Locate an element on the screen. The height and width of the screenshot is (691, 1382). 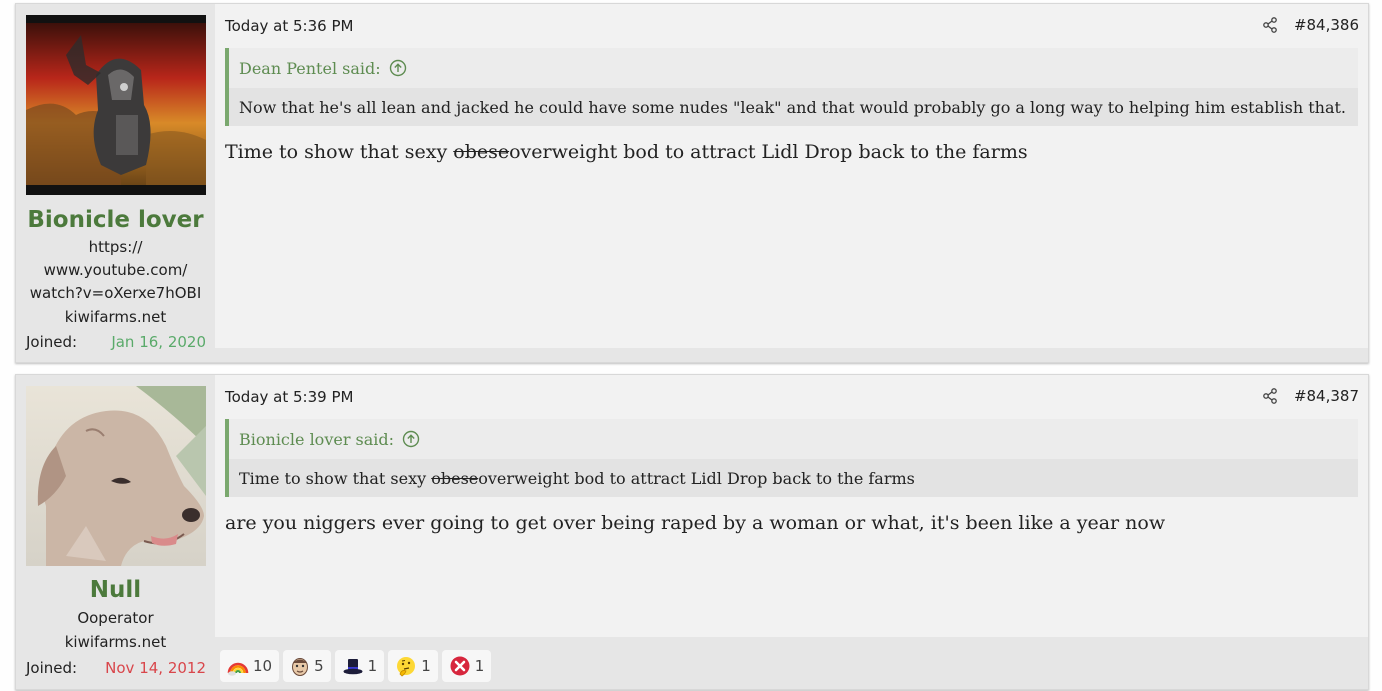
reaction-rainbow: 10 is located at coordinates (250, 666).